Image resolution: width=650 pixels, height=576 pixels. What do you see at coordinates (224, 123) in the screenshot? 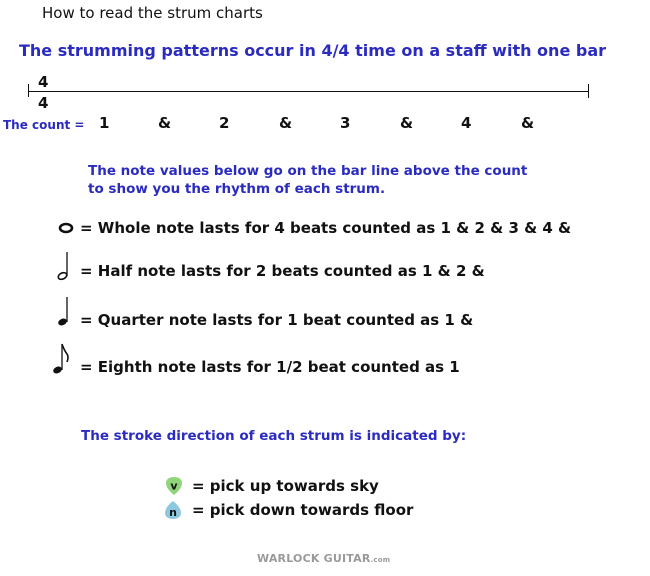
I see `count-beat: 2` at bounding box center [224, 123].